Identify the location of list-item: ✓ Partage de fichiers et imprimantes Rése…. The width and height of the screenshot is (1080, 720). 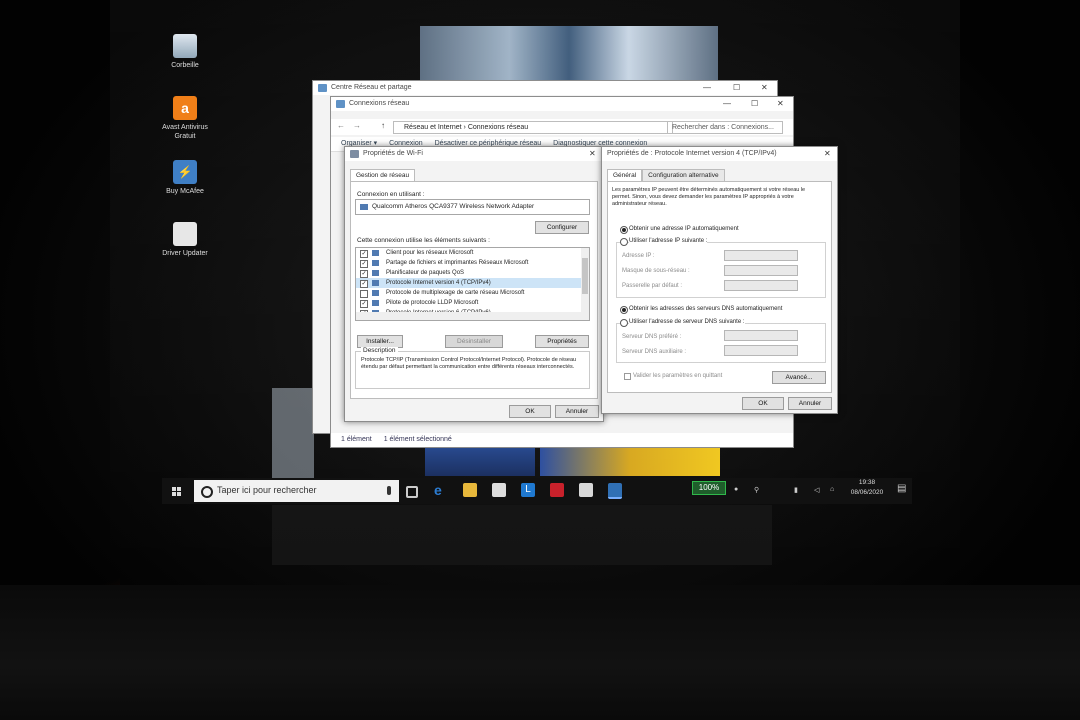
(472, 263).